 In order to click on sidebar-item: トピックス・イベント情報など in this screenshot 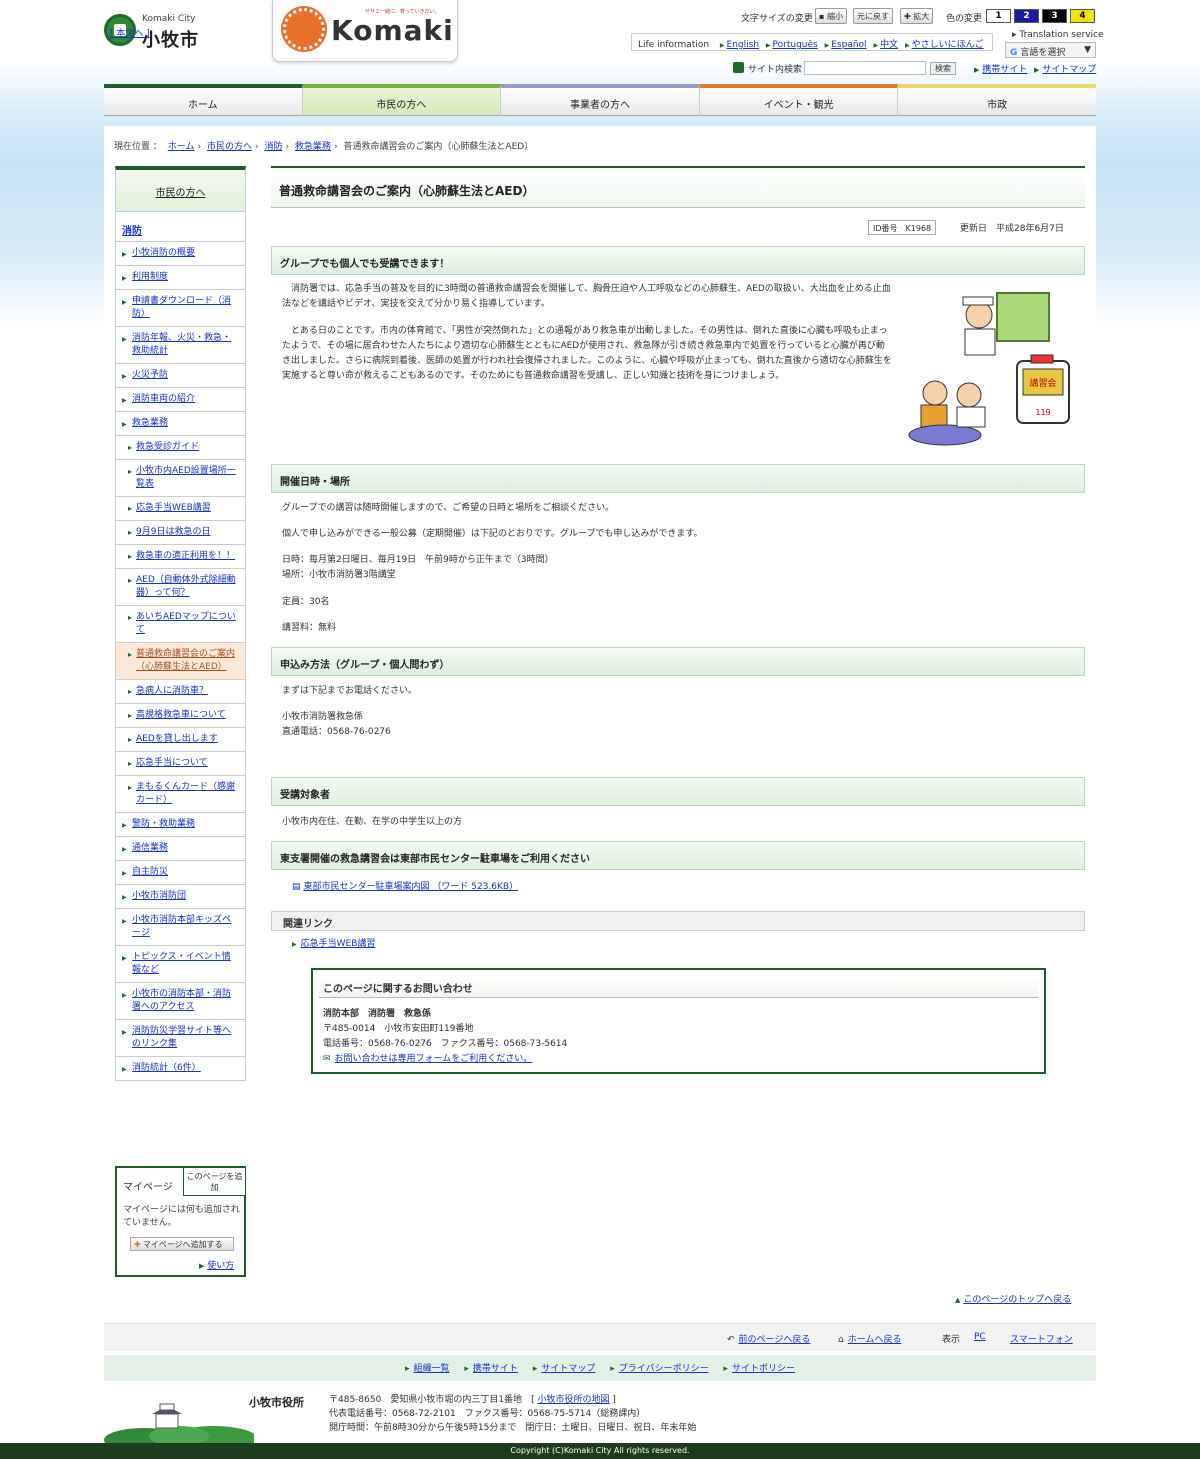, I will do `click(180, 964)`.